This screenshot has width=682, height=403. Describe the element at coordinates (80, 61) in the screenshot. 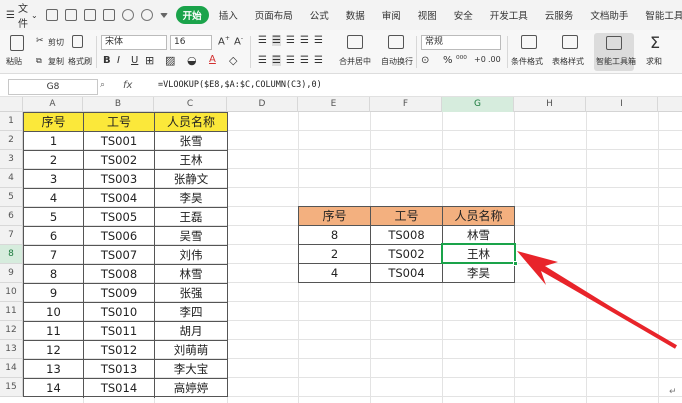

I see `format-painter-button: 格式刷` at that location.